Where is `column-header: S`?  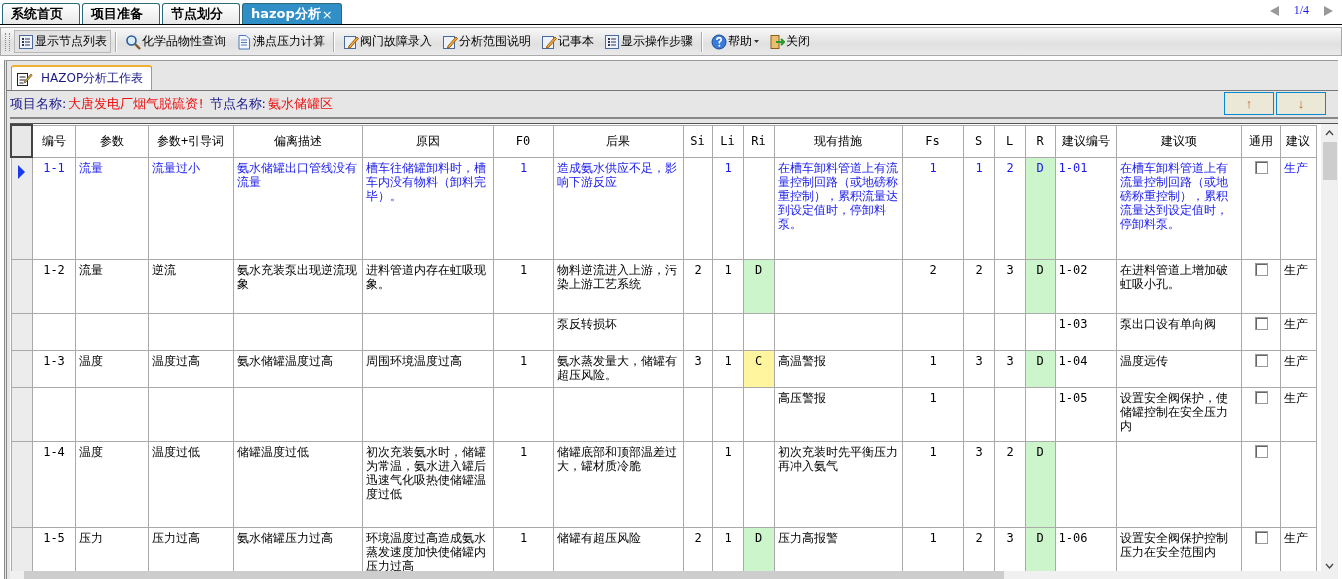 column-header: S is located at coordinates (978, 141).